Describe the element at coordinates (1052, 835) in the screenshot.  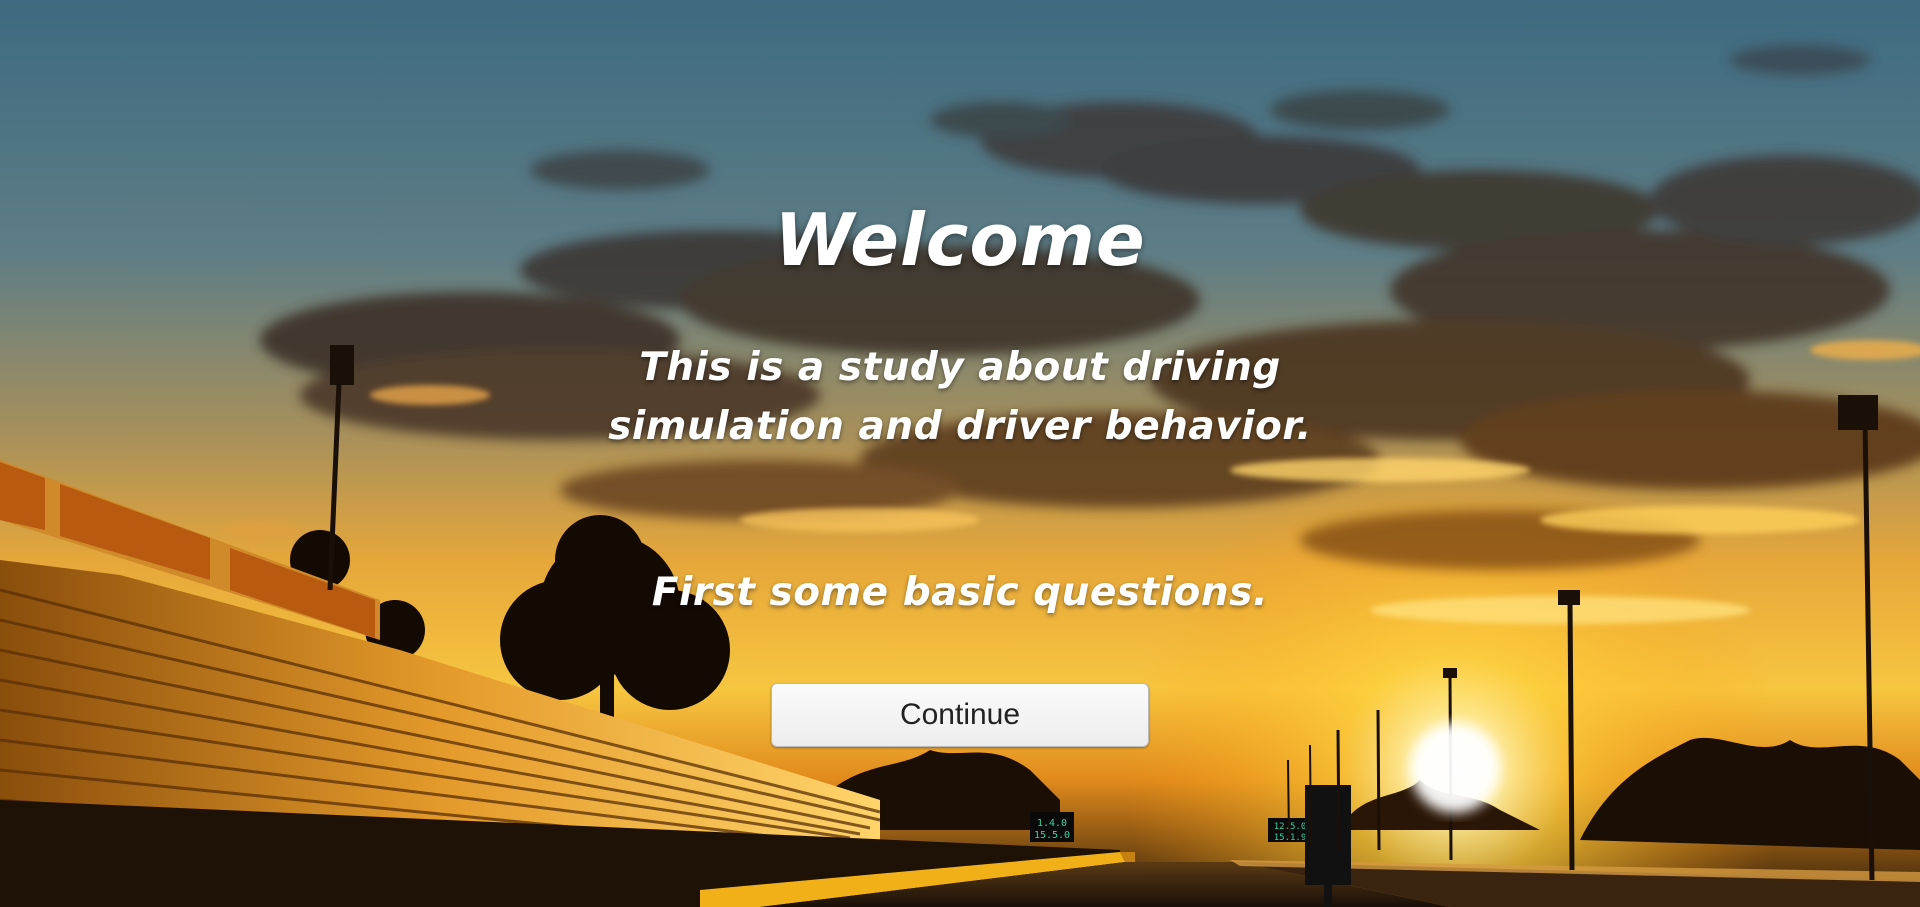
I see `scoreboard-left-bottom: 15.5.0` at that location.